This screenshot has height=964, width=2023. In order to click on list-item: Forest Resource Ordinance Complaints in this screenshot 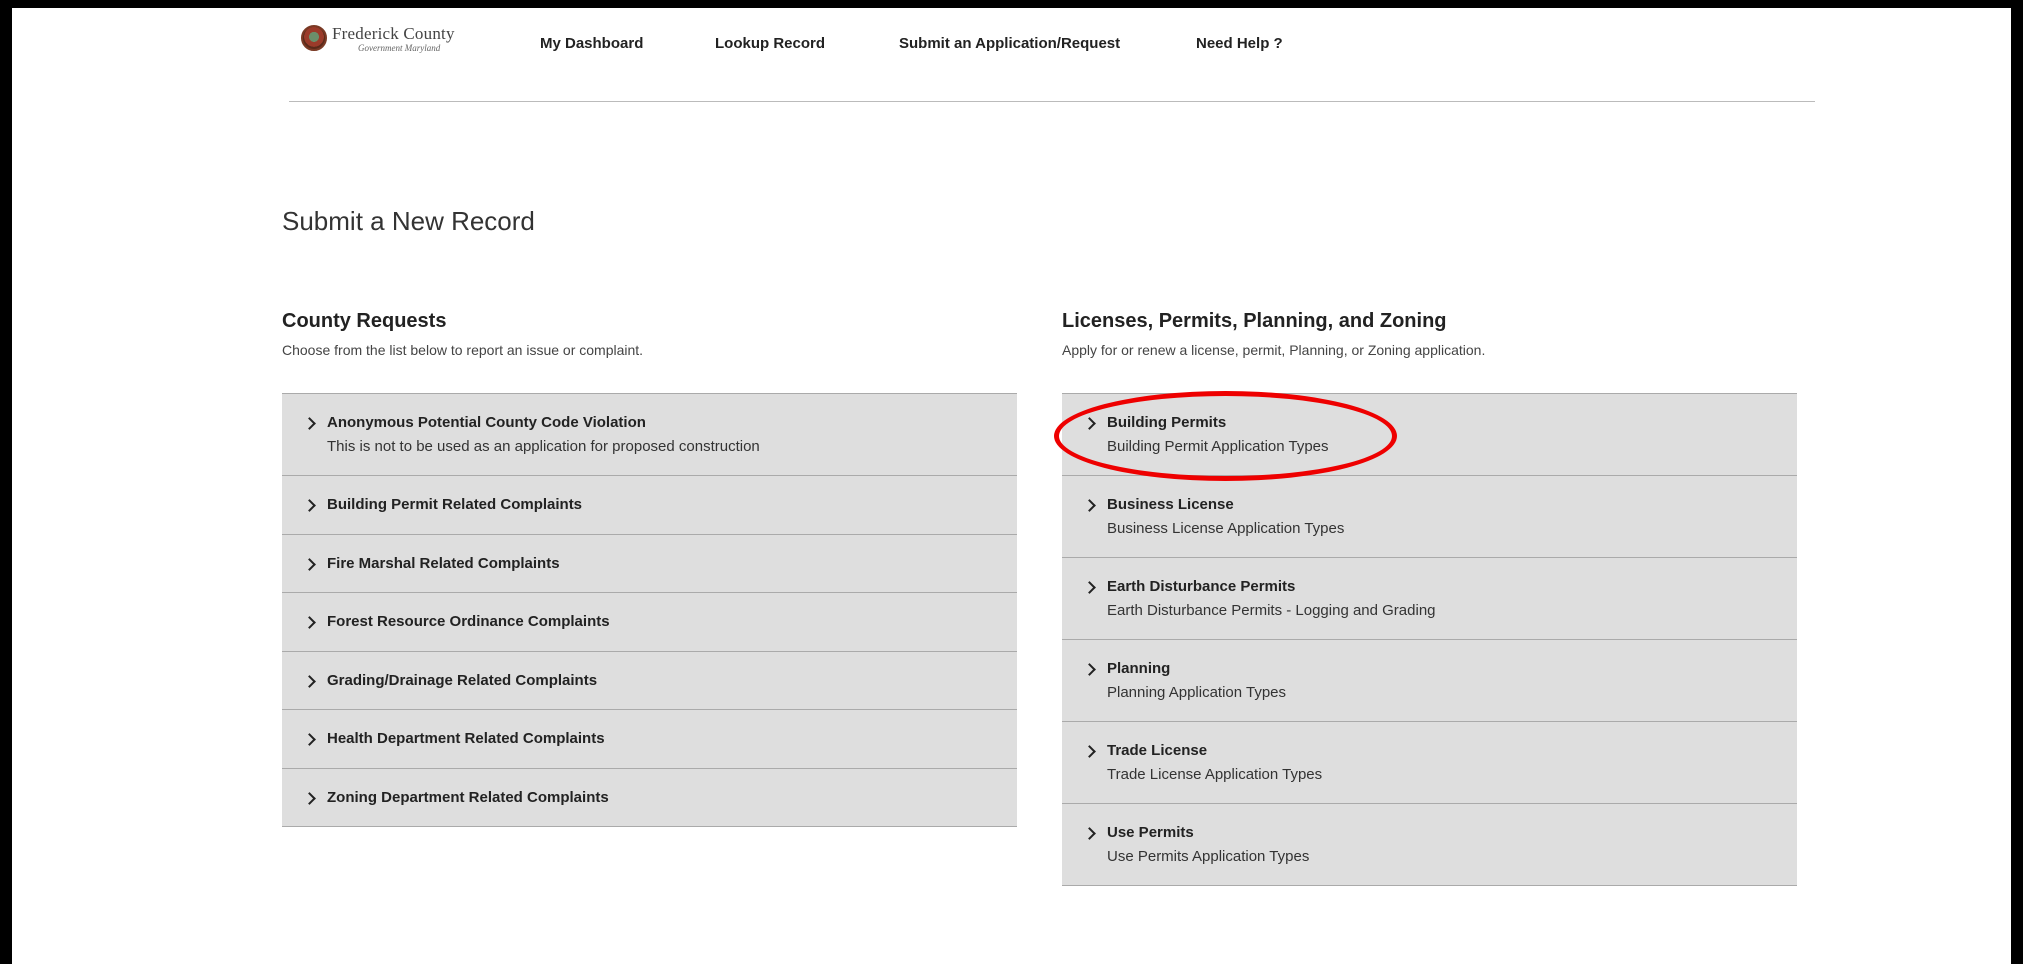, I will do `click(649, 622)`.